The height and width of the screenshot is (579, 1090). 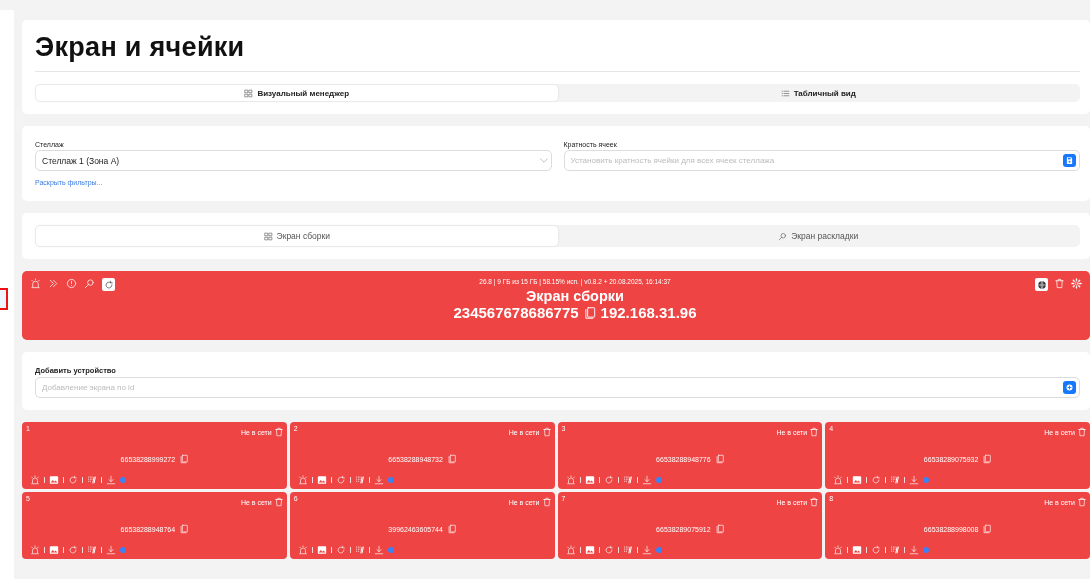 I want to click on save-button, so click(x=1069, y=160).